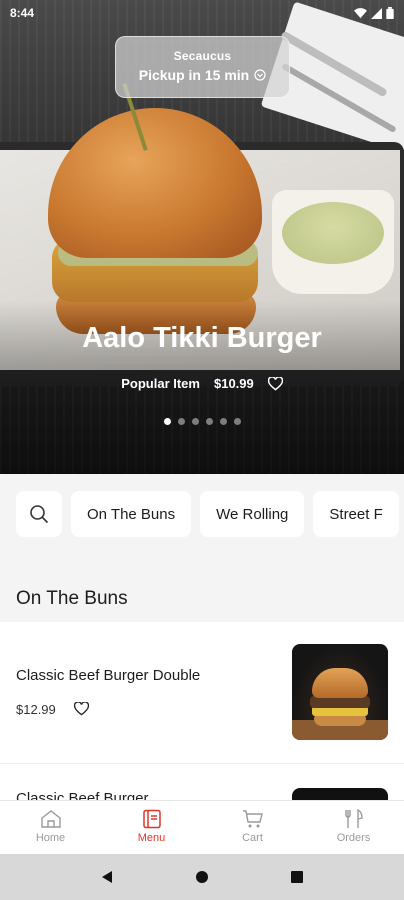  I want to click on nav-home: Home, so click(50, 827).